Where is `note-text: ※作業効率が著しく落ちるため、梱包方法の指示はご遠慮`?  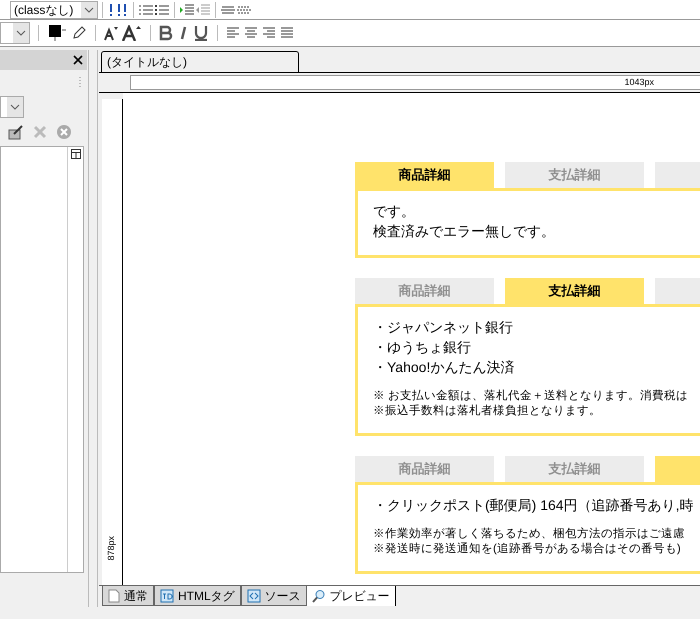
note-text: ※作業効率が著しく落ちるため、梱包方法の指示はご遠慮 is located at coordinates (529, 534).